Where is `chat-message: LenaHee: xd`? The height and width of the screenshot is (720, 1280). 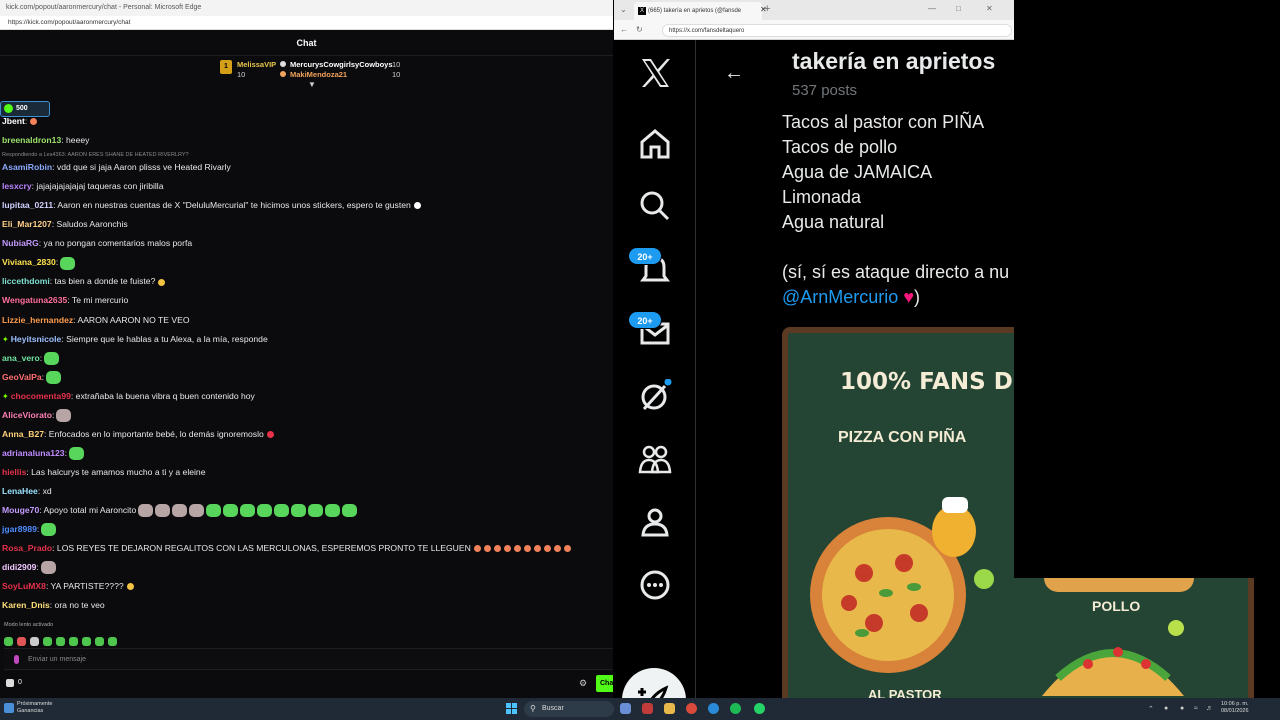 chat-message: LenaHee: xd is located at coordinates (27, 491).